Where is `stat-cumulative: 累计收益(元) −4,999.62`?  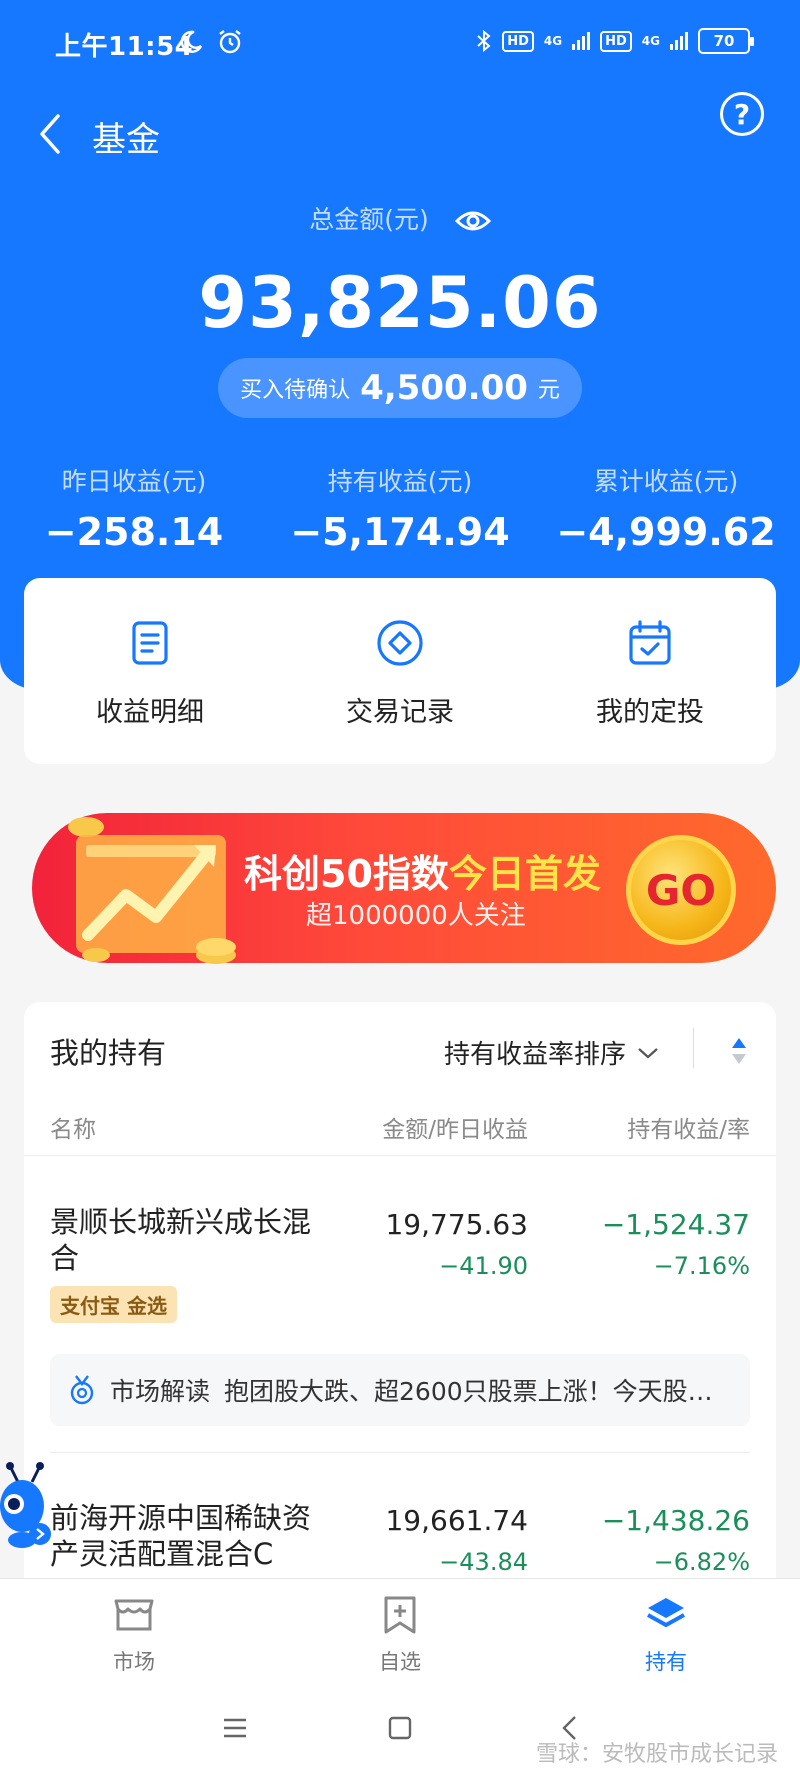 stat-cumulative: 累计收益(元) −4,999.62 is located at coordinates (666, 508).